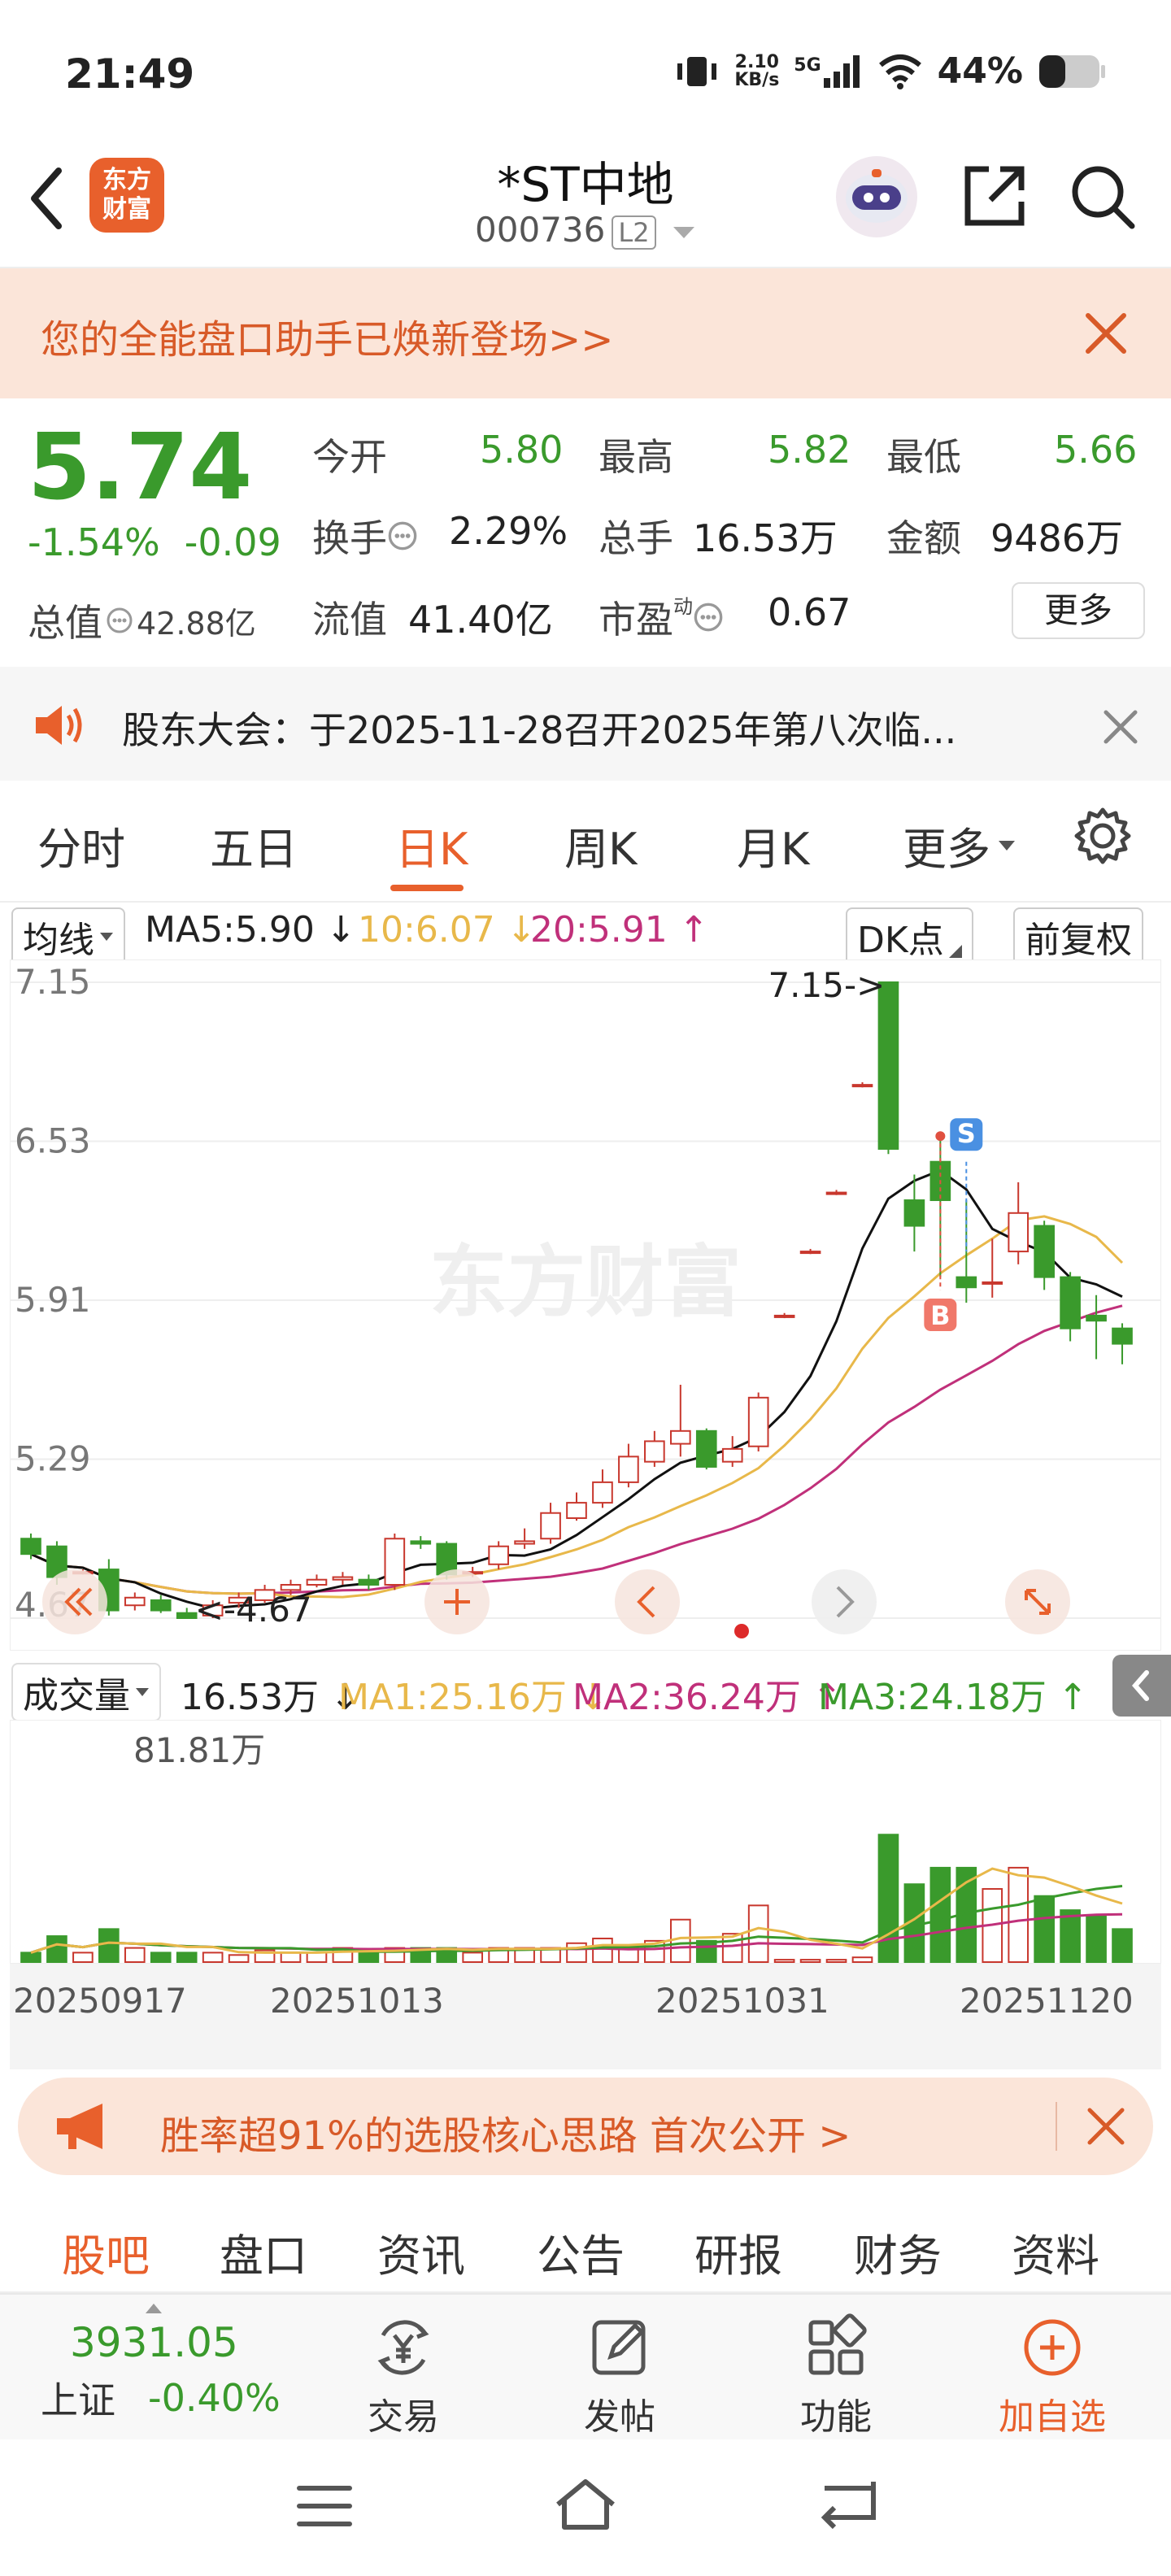 The width and height of the screenshot is (1171, 2576). I want to click on more-button: 更多, so click(1078, 611).